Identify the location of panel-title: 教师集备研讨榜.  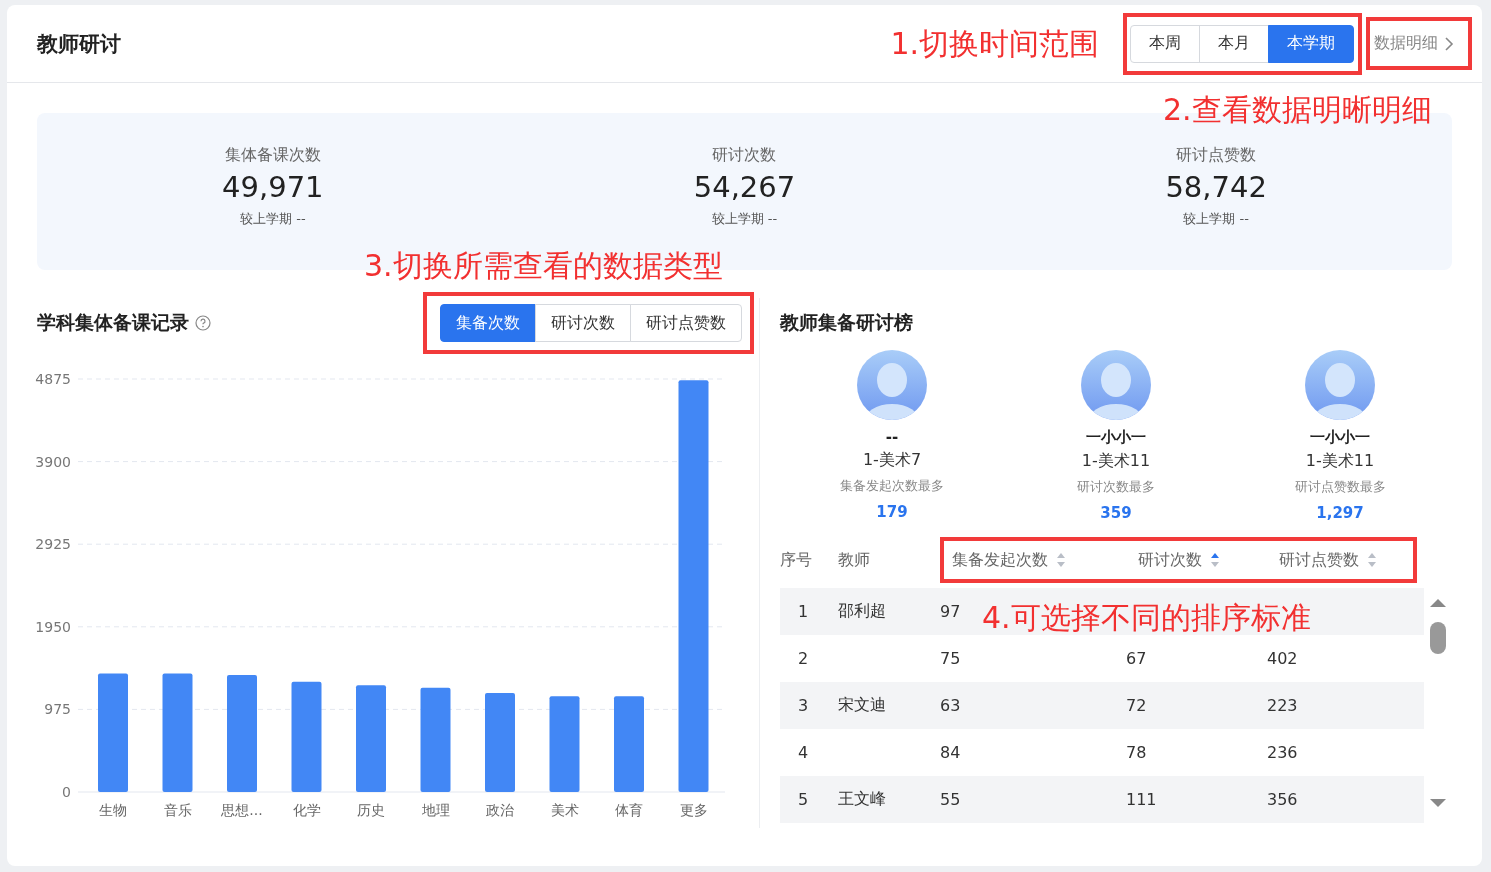
(846, 322).